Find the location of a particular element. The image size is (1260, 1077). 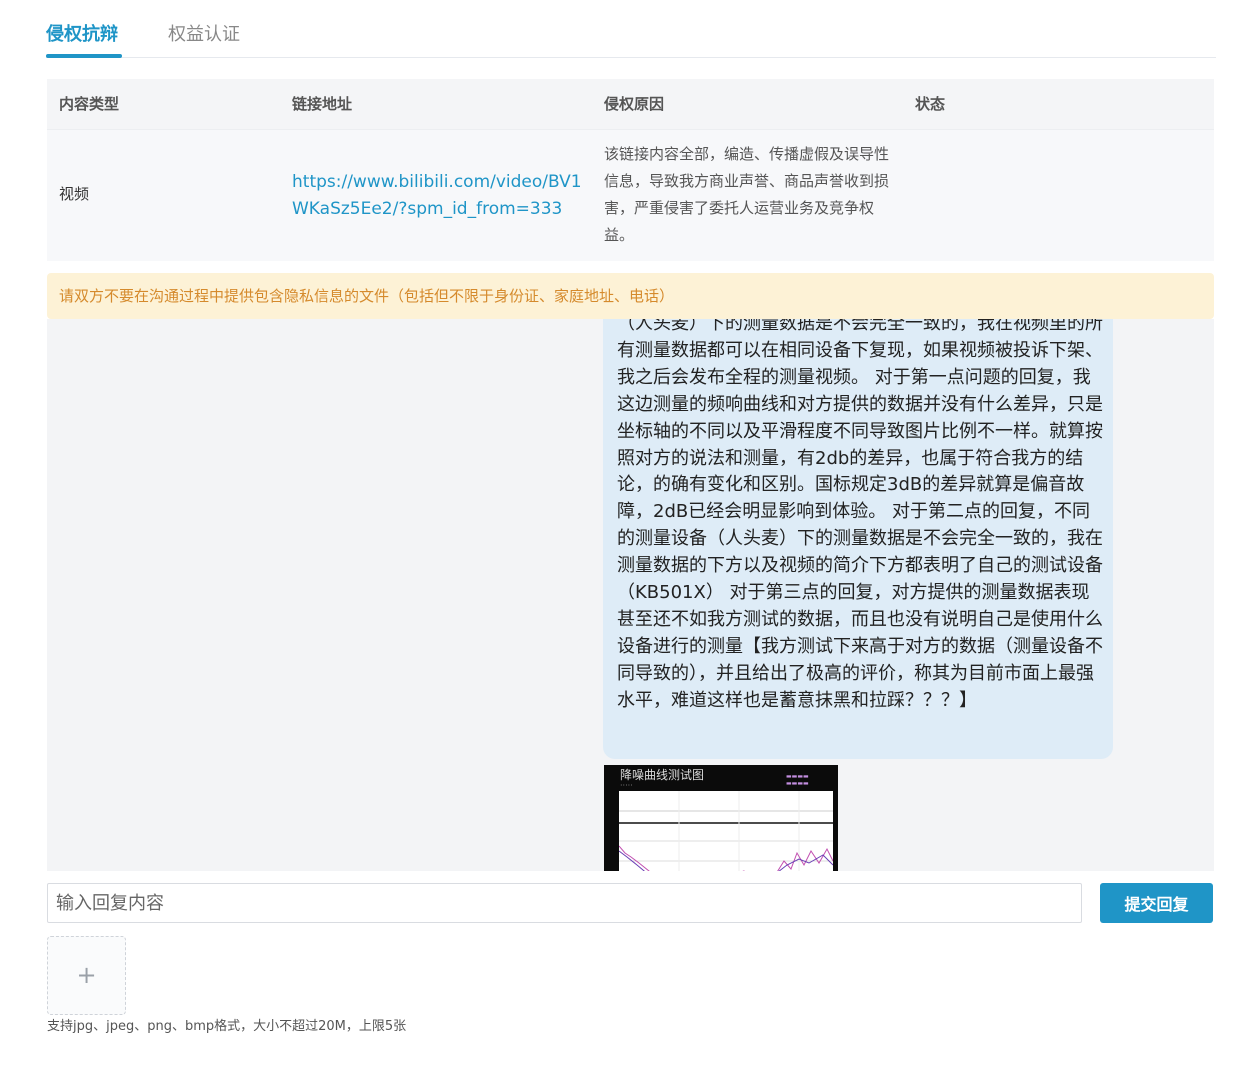

header-status: 状态 is located at coordinates (930, 104).